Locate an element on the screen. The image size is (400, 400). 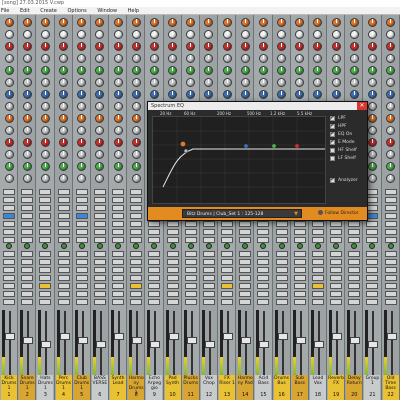
menu-help: Help is located at coordinates (133, 11).